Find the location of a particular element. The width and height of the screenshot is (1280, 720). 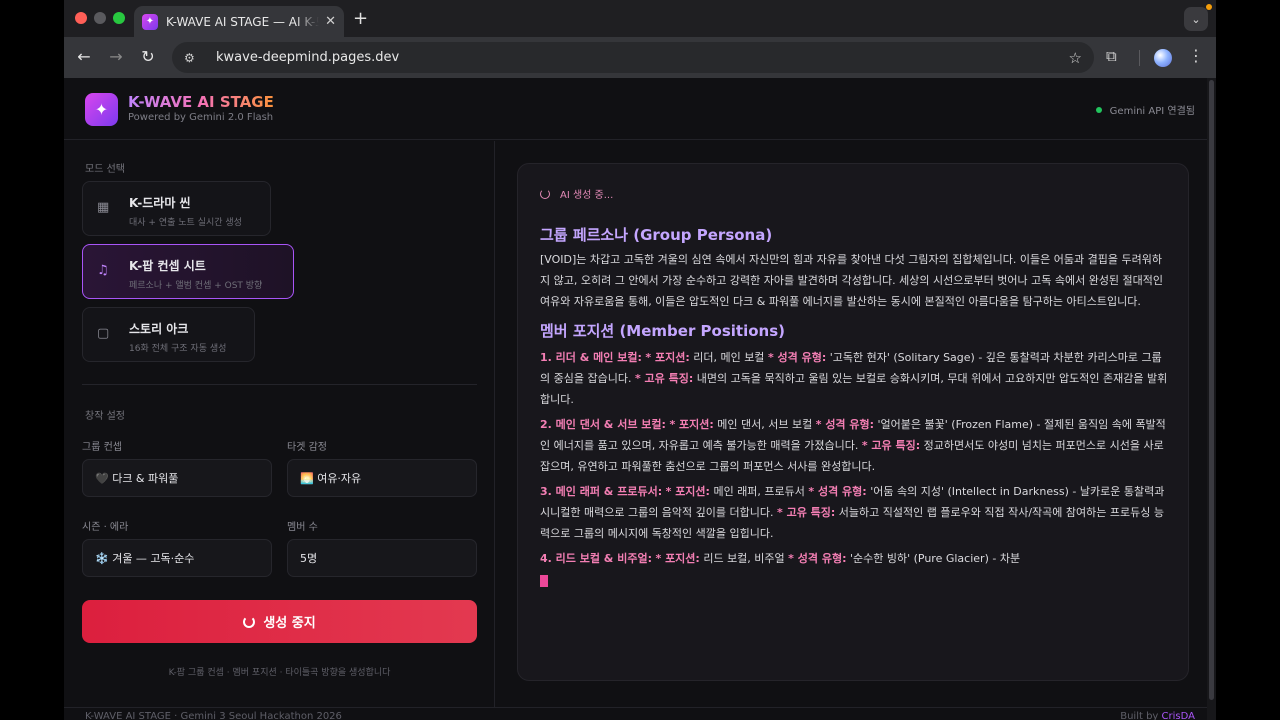

position-value: 메인 댄서, 서브 보컬 is located at coordinates (765, 424).